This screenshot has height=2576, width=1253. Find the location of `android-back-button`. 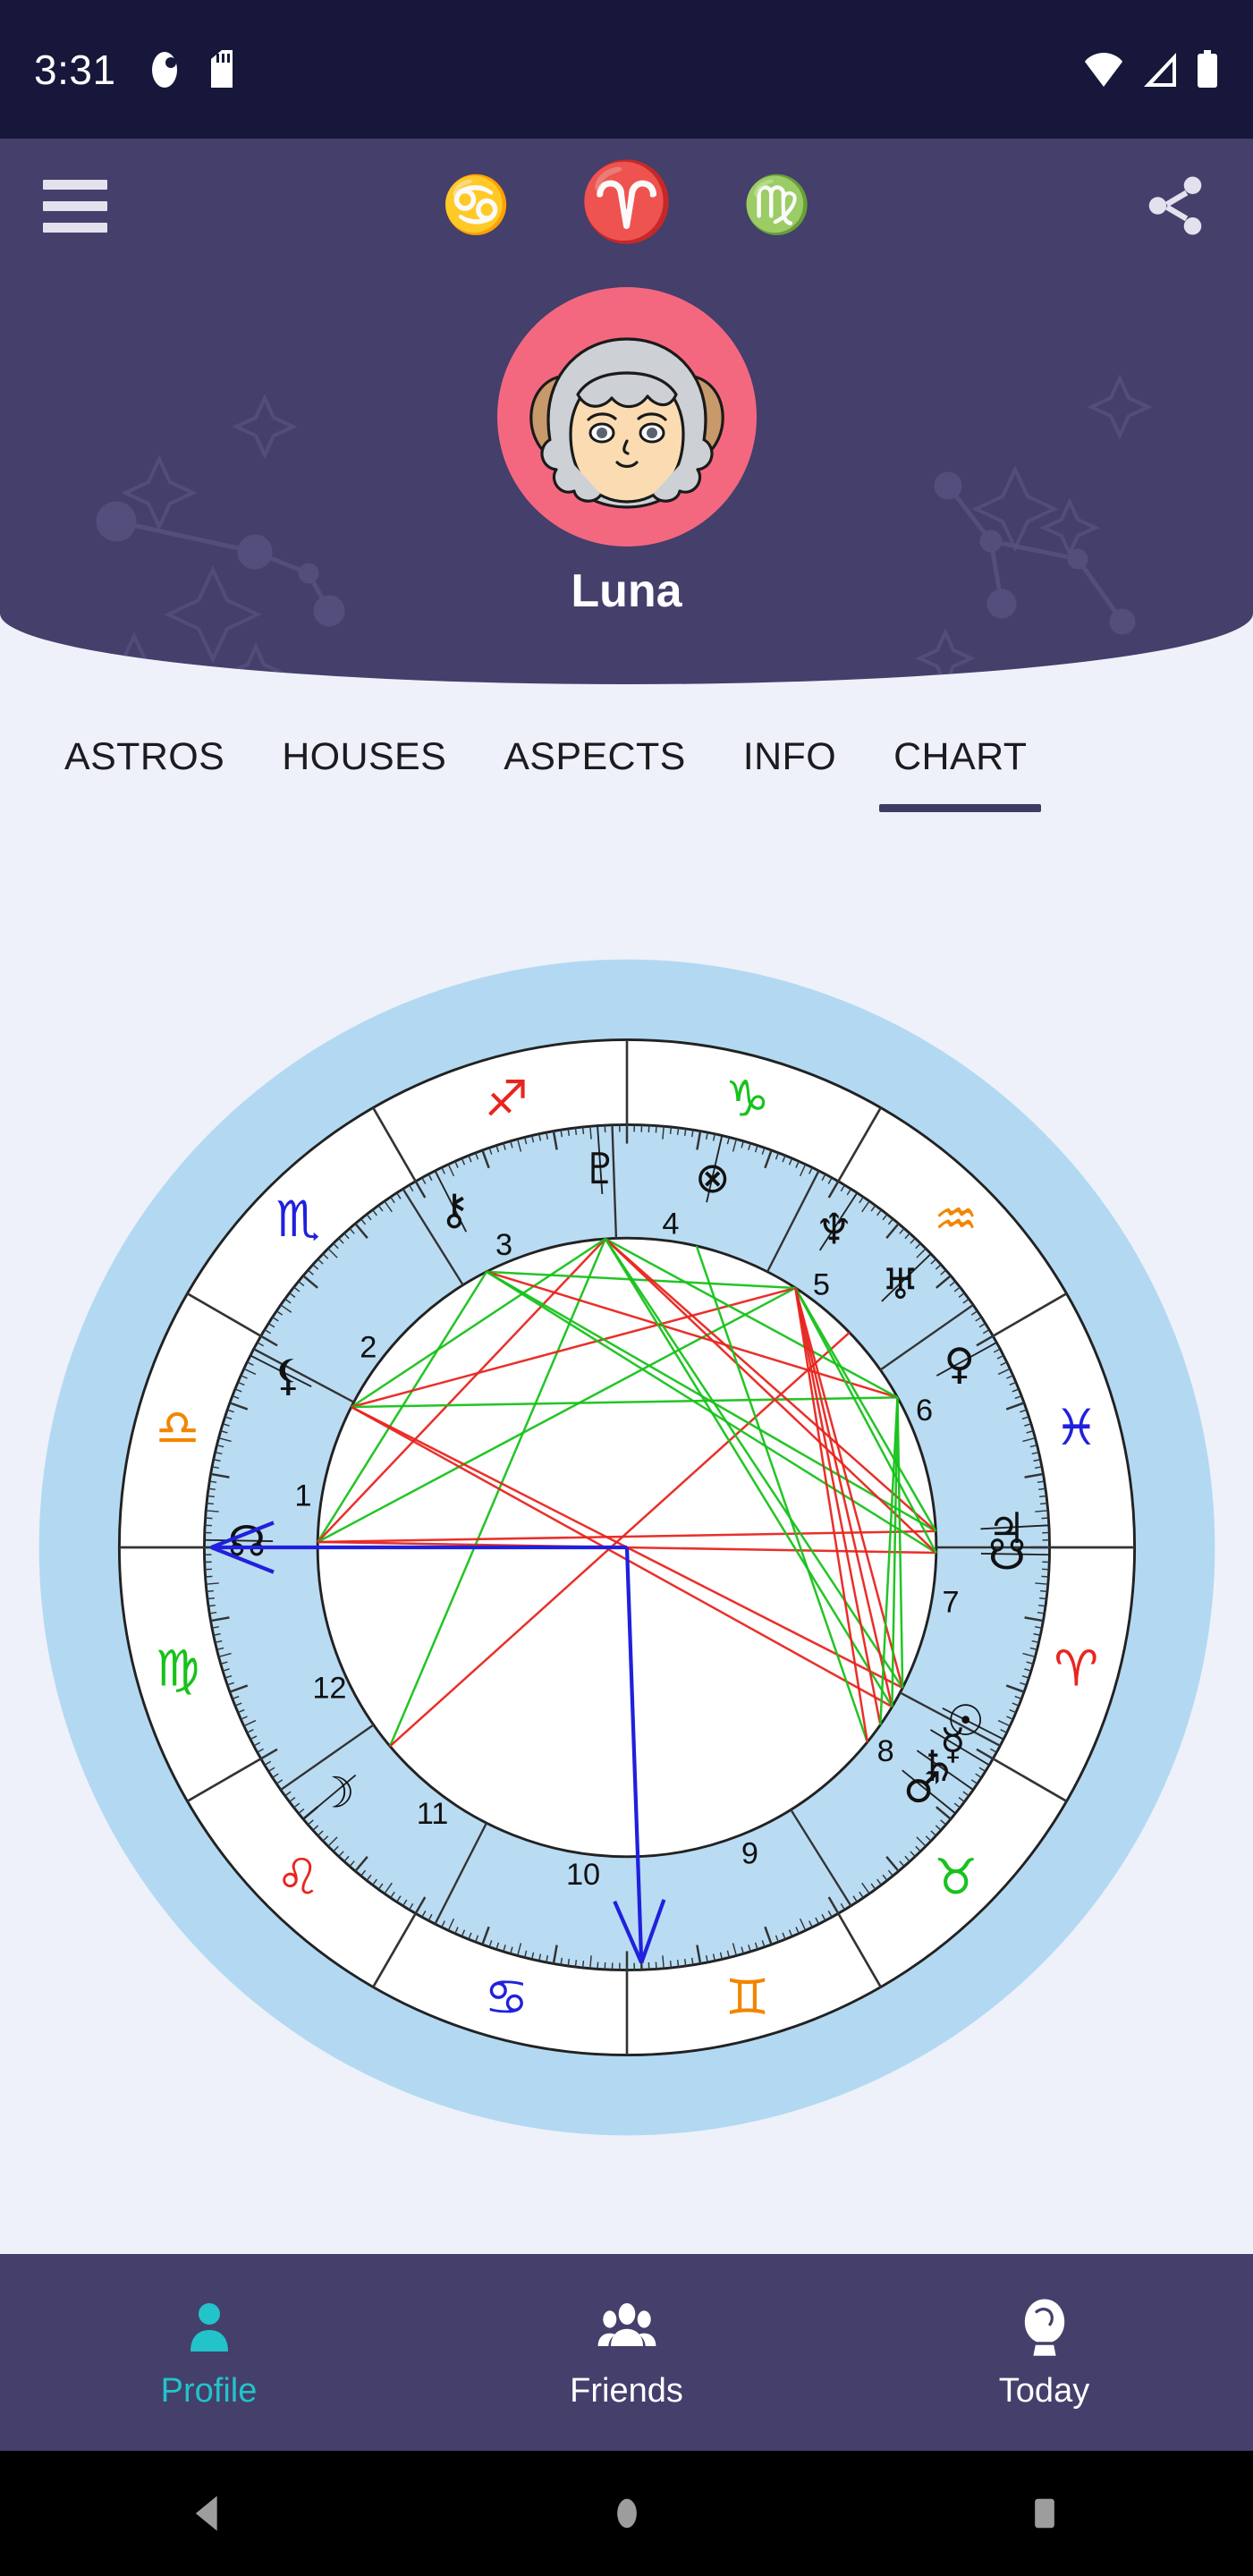

android-back-button is located at coordinates (209, 2513).